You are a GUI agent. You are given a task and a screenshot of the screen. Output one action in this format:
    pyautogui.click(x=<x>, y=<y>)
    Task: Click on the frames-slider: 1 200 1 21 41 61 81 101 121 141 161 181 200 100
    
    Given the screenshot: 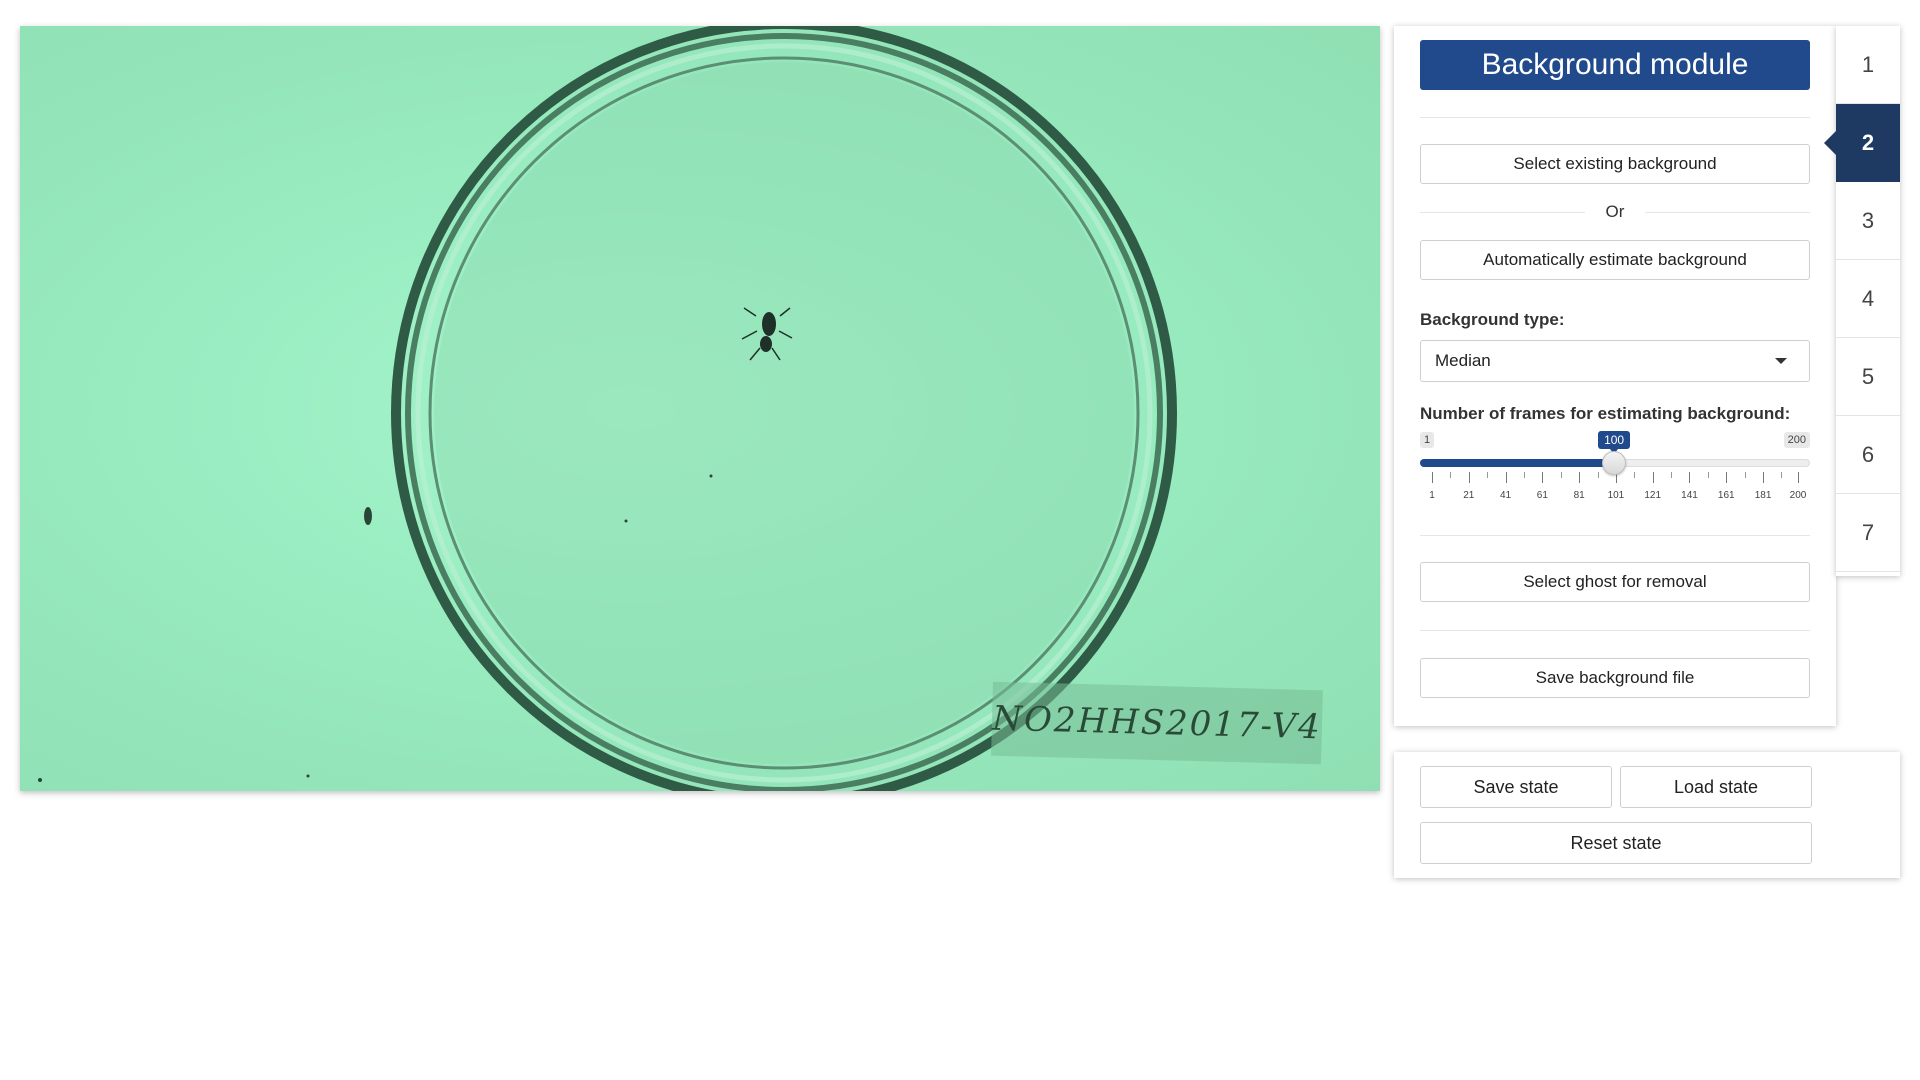 What is the action you would take?
    pyautogui.click(x=1615, y=469)
    